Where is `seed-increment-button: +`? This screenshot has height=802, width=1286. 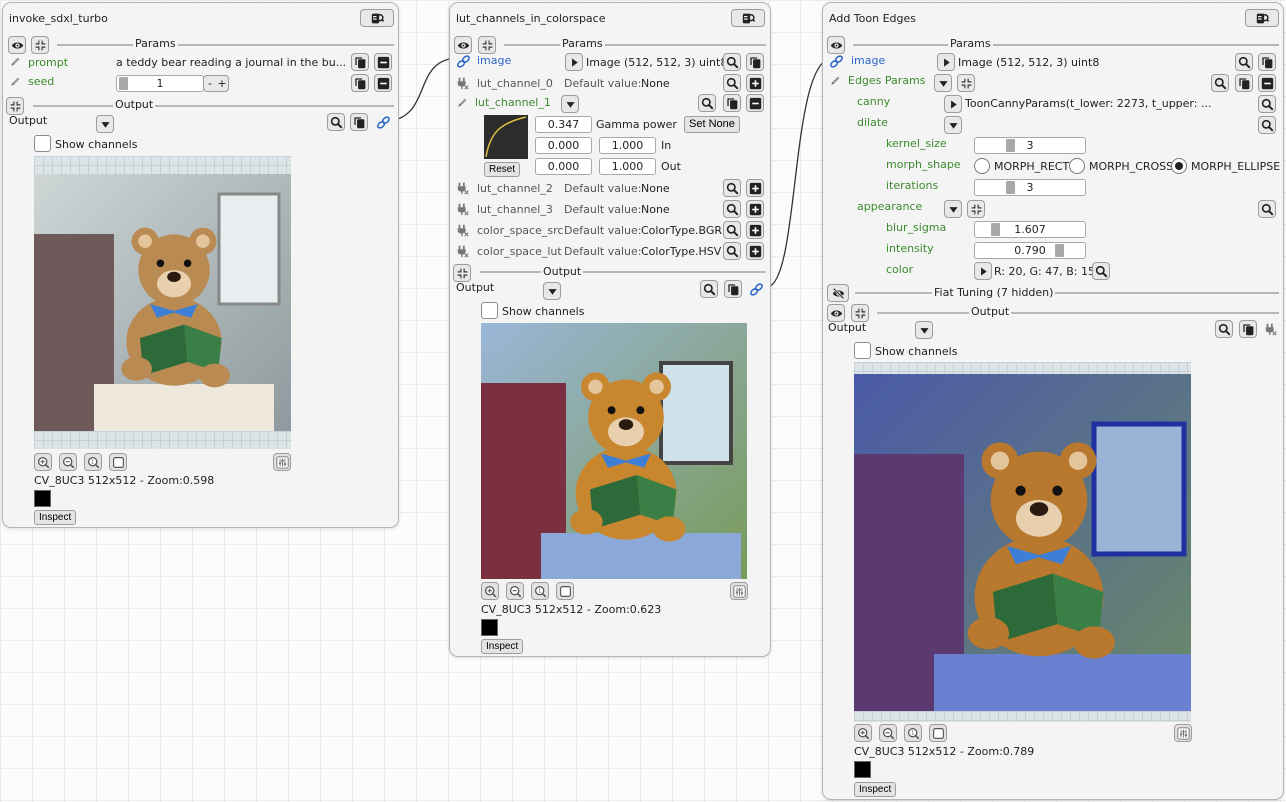
seed-increment-button: + is located at coordinates (222, 83).